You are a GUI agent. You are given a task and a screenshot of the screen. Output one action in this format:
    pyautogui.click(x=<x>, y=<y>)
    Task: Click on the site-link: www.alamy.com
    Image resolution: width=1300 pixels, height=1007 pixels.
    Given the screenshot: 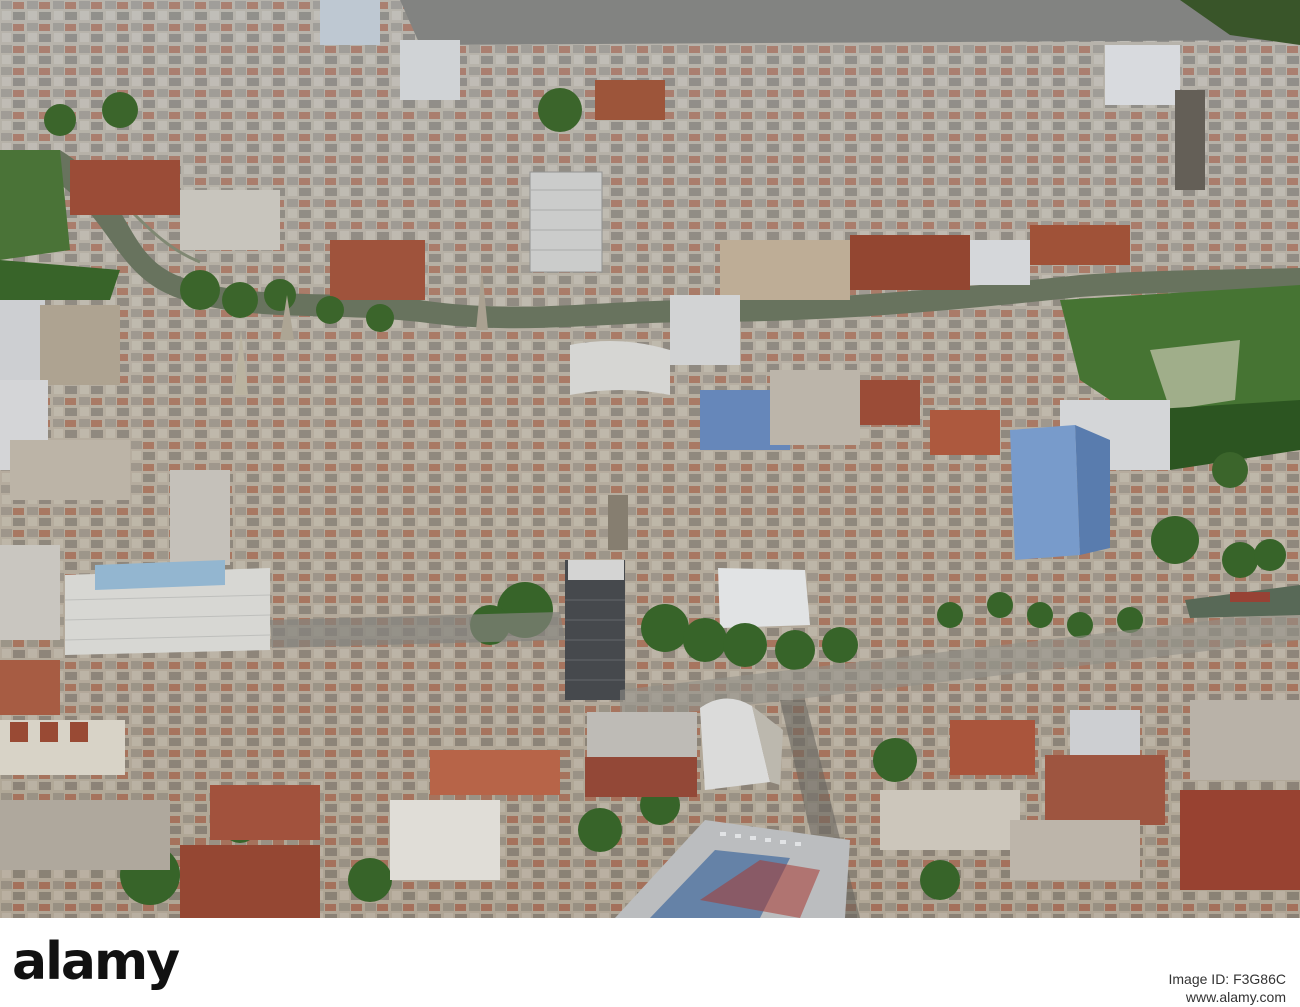 What is the action you would take?
    pyautogui.click(x=1227, y=997)
    